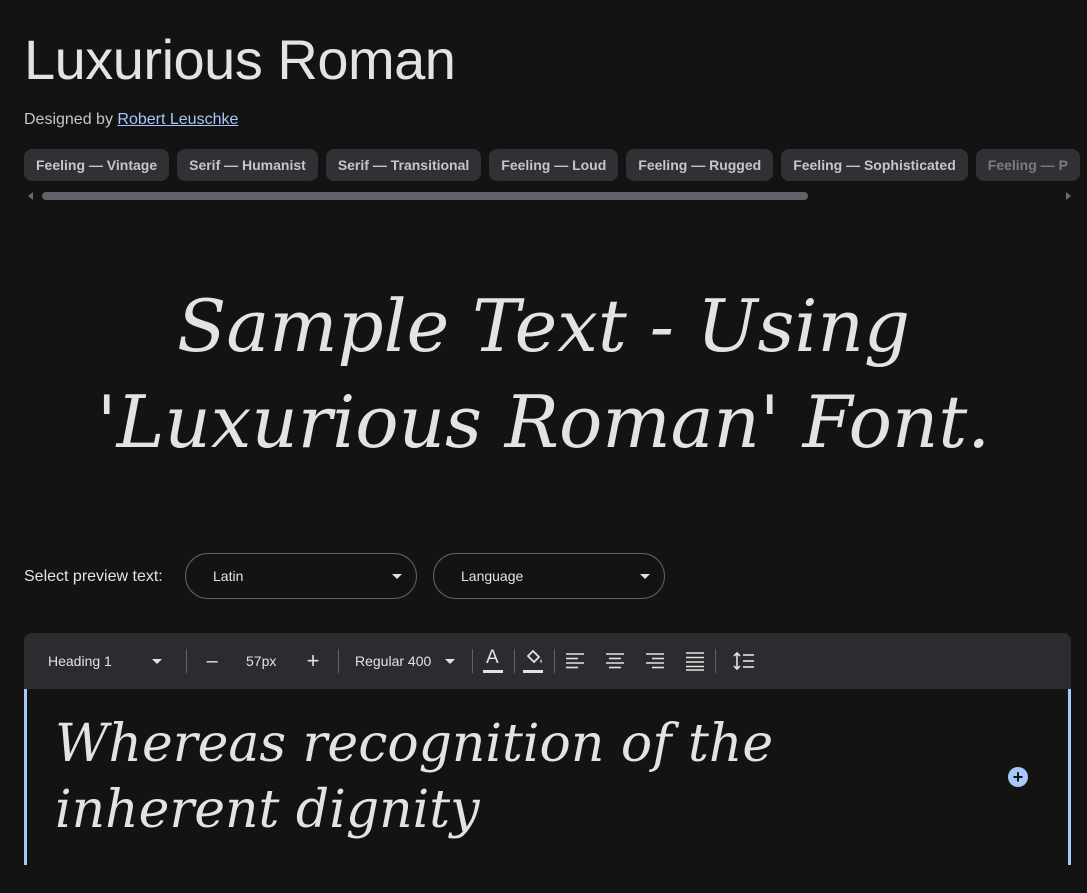 The height and width of the screenshot is (893, 1087). What do you see at coordinates (744, 661) in the screenshot?
I see `line-height-icon` at bounding box center [744, 661].